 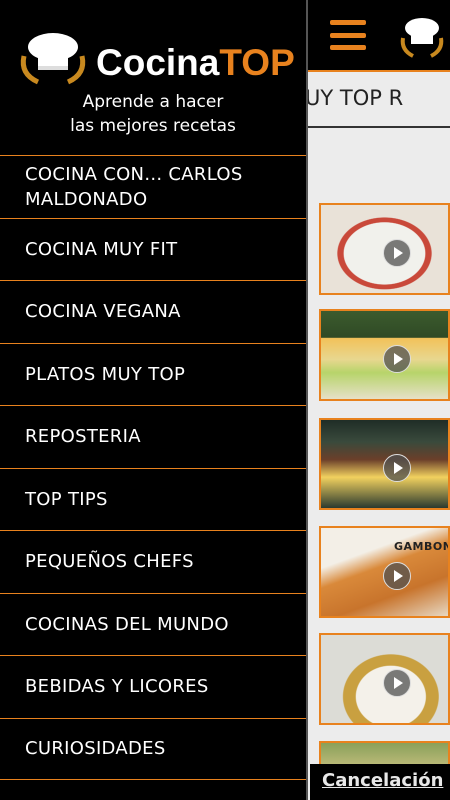 What do you see at coordinates (83, 437) in the screenshot?
I see `menu-item-label: REPOSTERIA` at bounding box center [83, 437].